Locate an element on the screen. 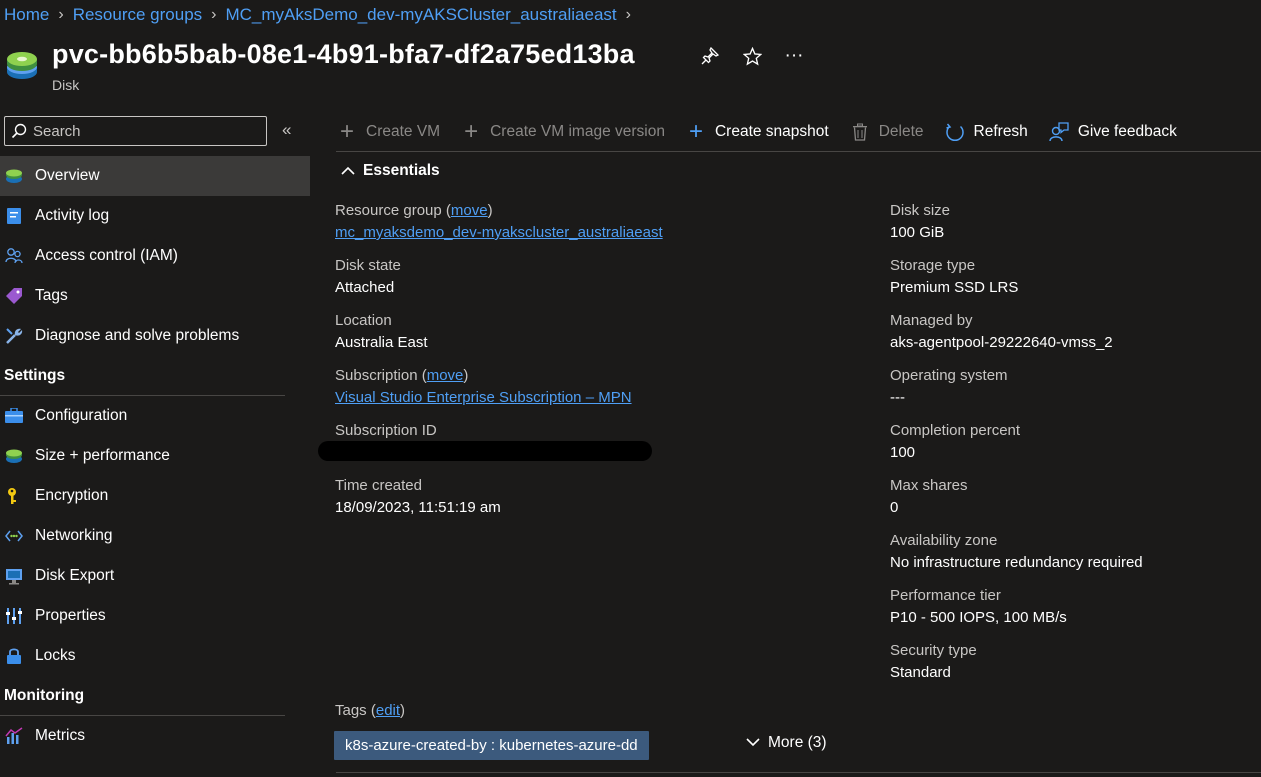 Image resolution: width=1261 pixels, height=777 pixels. sidebar-item-disk-export: Disk Export is located at coordinates (155, 576).